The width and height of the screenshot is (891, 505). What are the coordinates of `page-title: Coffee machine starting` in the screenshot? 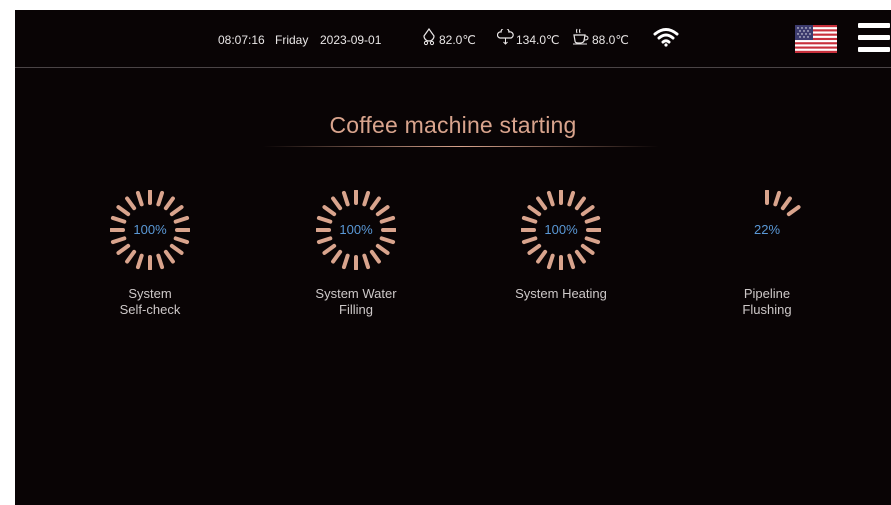 It's located at (453, 125).